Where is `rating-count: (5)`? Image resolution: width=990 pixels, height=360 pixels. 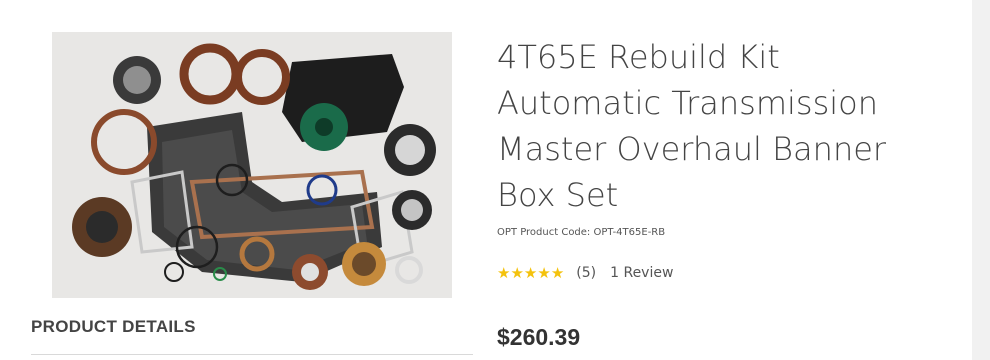 rating-count: (5) is located at coordinates (586, 273).